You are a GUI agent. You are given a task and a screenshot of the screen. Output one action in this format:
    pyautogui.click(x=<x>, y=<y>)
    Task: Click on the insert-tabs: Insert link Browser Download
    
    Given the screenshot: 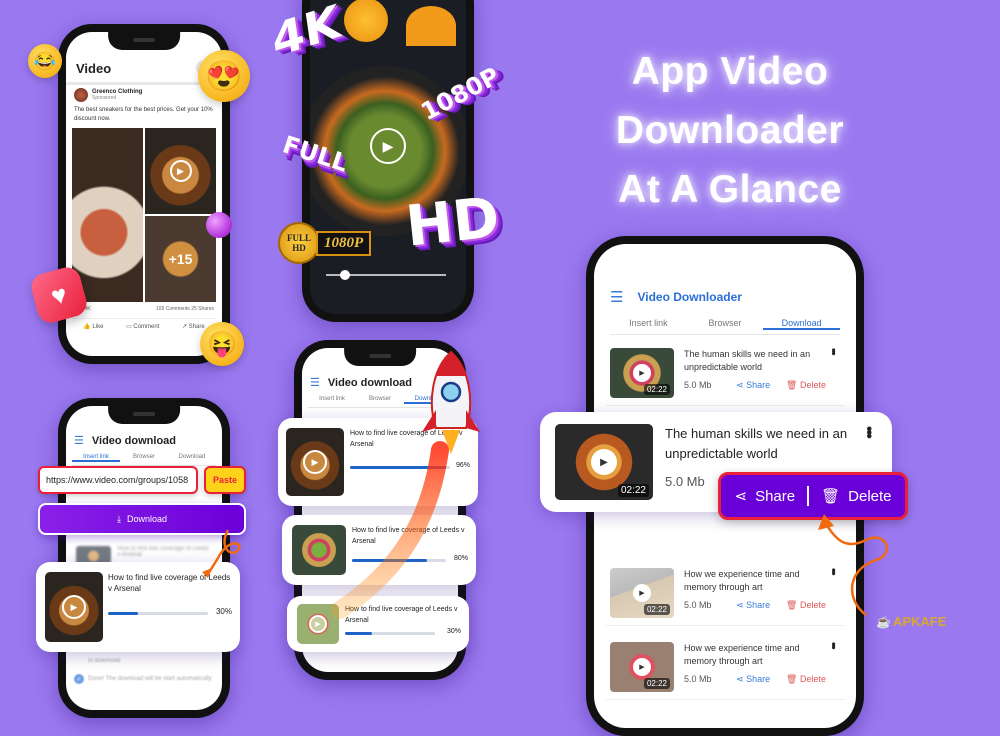 What is the action you would take?
    pyautogui.click(x=144, y=460)
    